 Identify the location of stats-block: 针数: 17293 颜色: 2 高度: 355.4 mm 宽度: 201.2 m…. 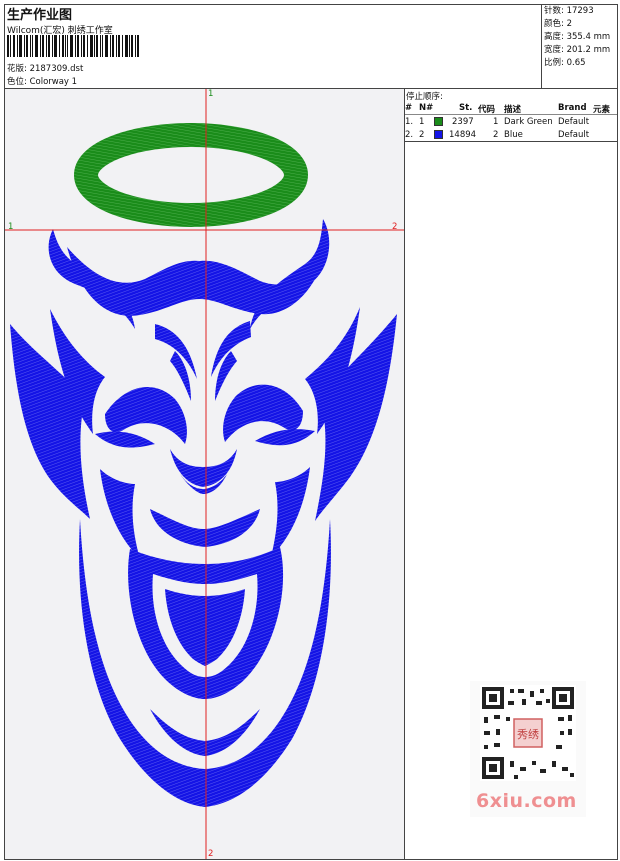
(577, 37).